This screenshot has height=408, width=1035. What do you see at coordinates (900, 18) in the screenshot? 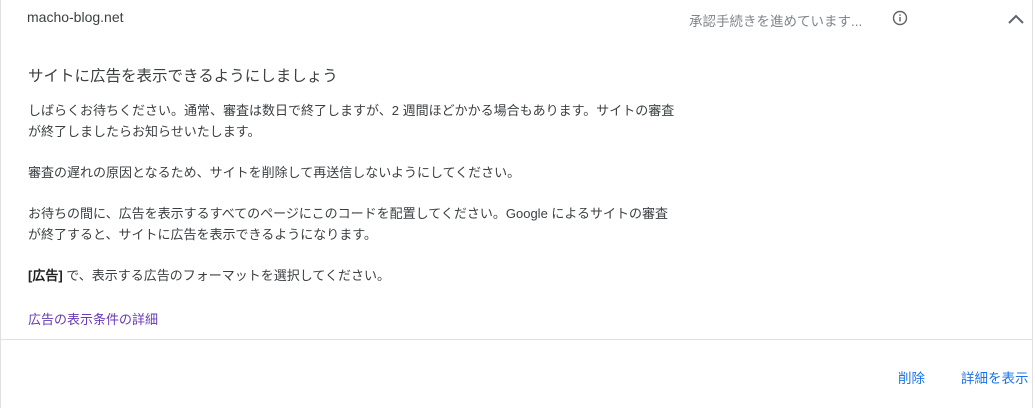
I see `info-icon` at bounding box center [900, 18].